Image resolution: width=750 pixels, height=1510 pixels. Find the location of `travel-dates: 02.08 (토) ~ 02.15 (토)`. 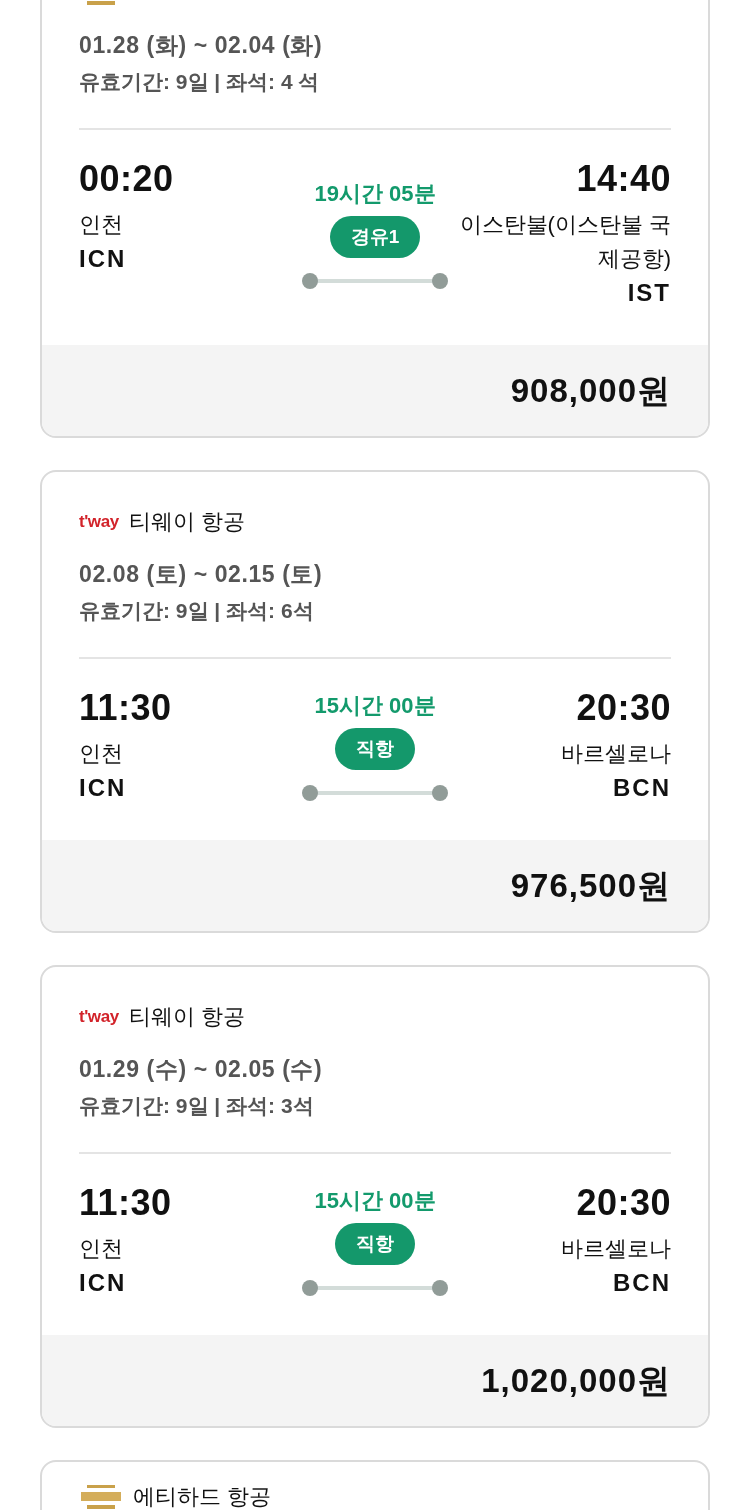

travel-dates: 02.08 (토) ~ 02.15 (토) is located at coordinates (201, 574).